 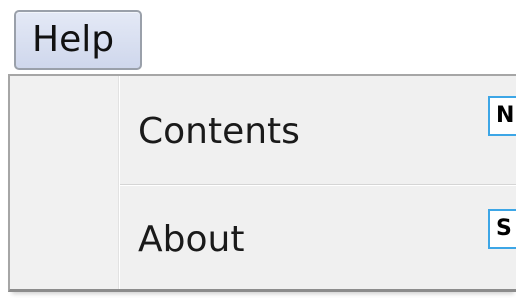 What do you see at coordinates (191, 239) in the screenshot?
I see `menu-item-about-label: About` at bounding box center [191, 239].